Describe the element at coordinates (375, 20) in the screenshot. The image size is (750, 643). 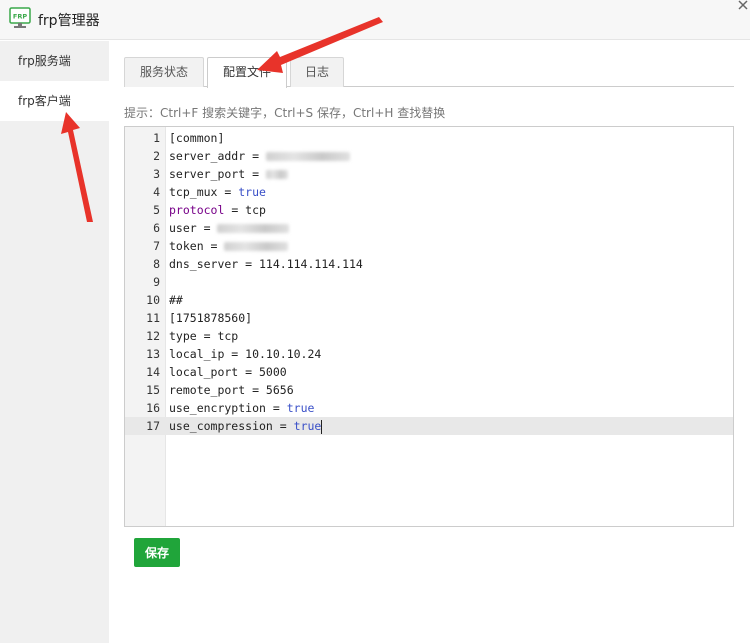
I see `title-bar: FRP frp管理器` at that location.